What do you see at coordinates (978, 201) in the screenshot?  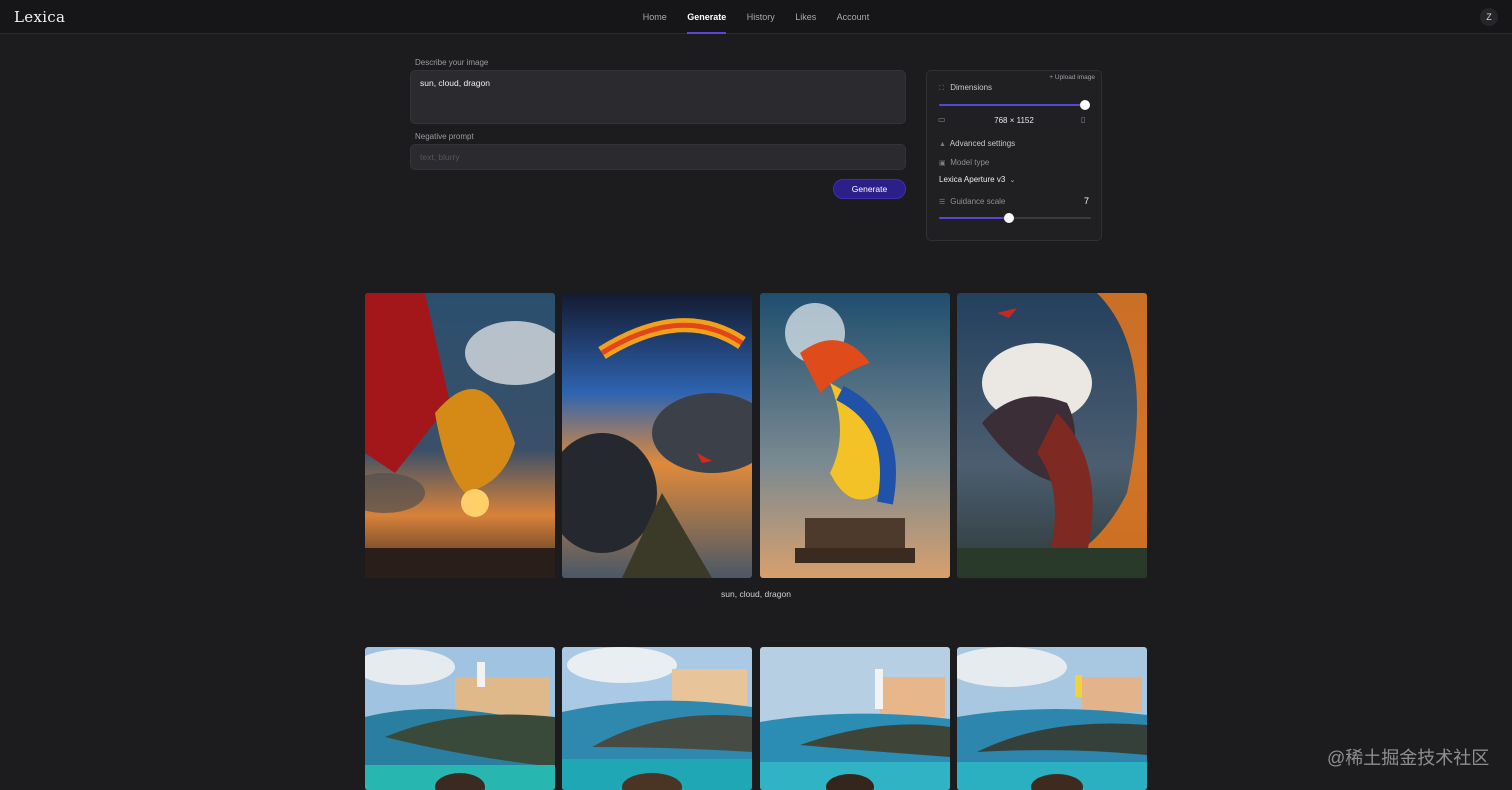 I see `guidance-scale-label: Guidance scale` at bounding box center [978, 201].